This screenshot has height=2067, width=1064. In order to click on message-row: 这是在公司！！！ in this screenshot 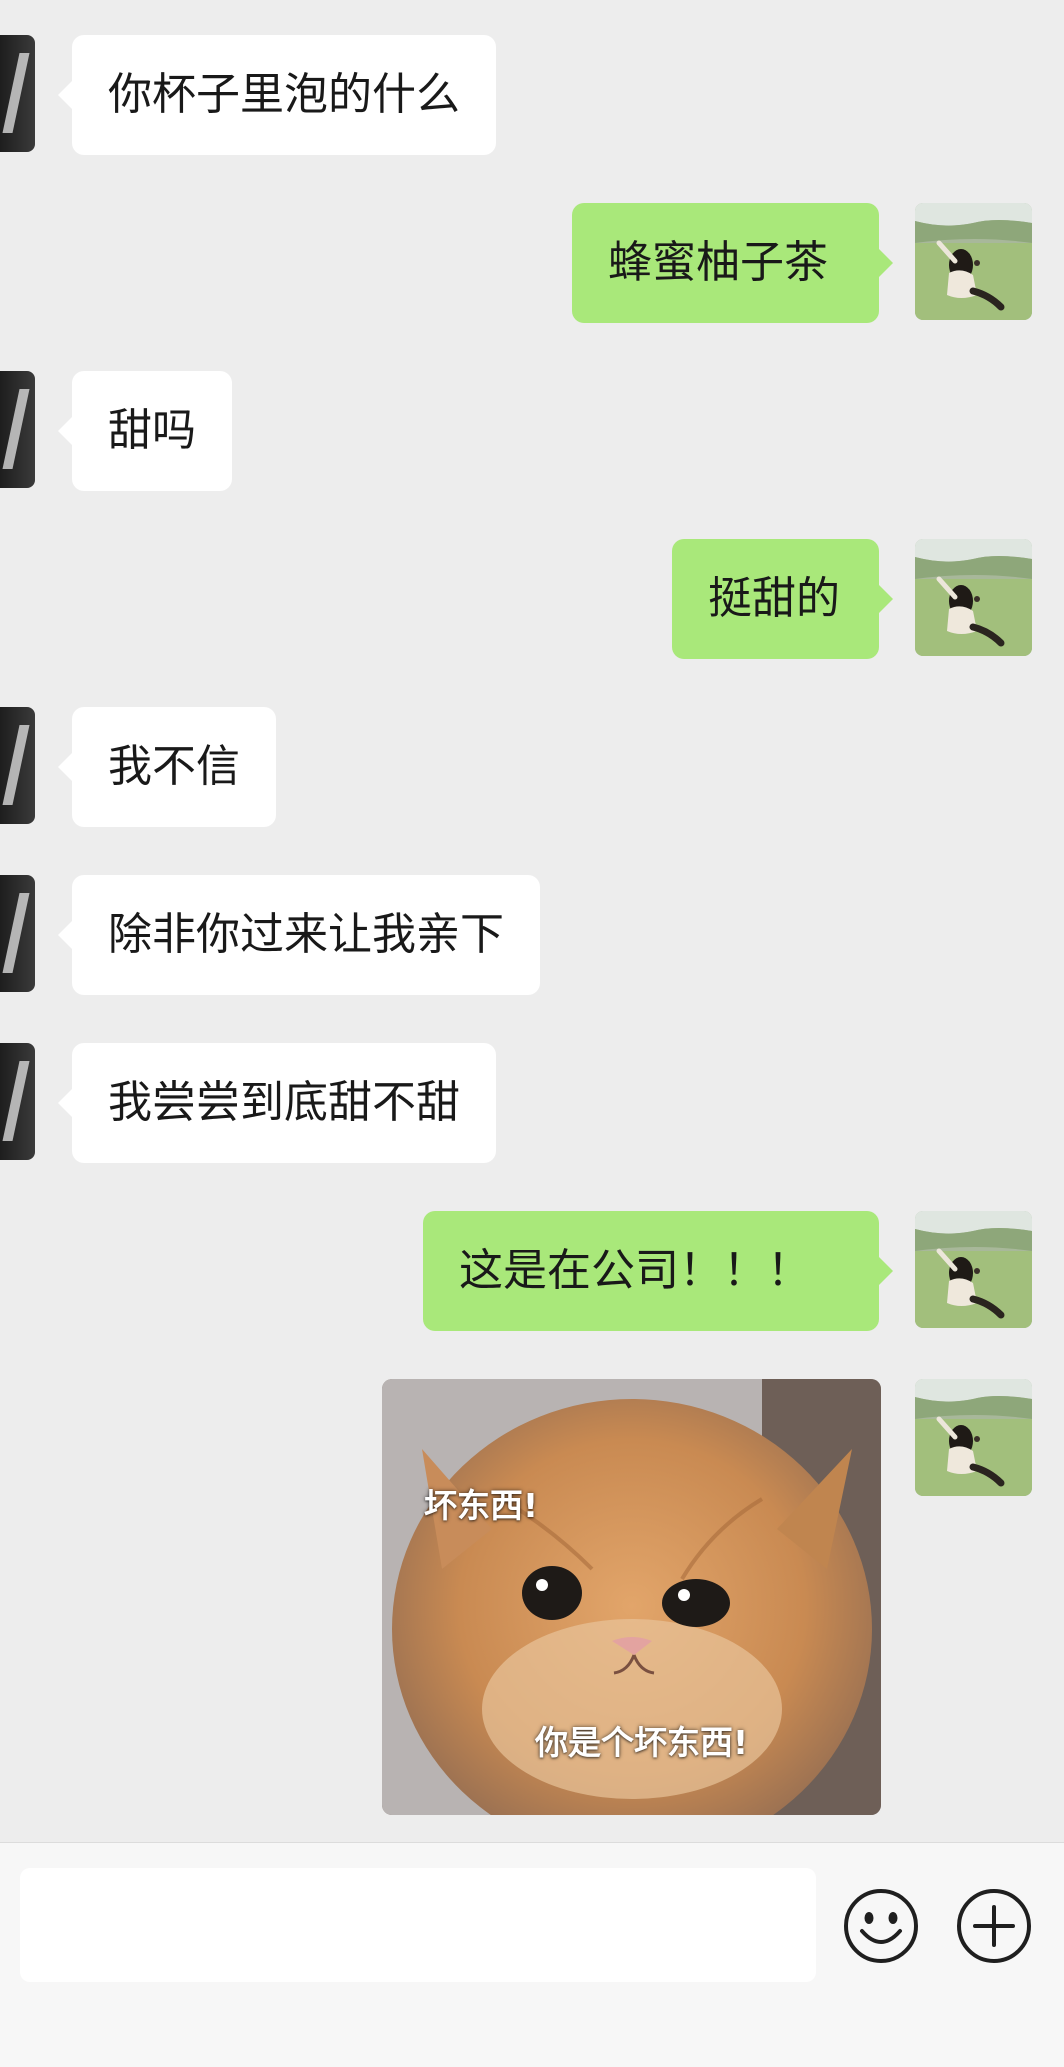, I will do `click(532, 1271)`.